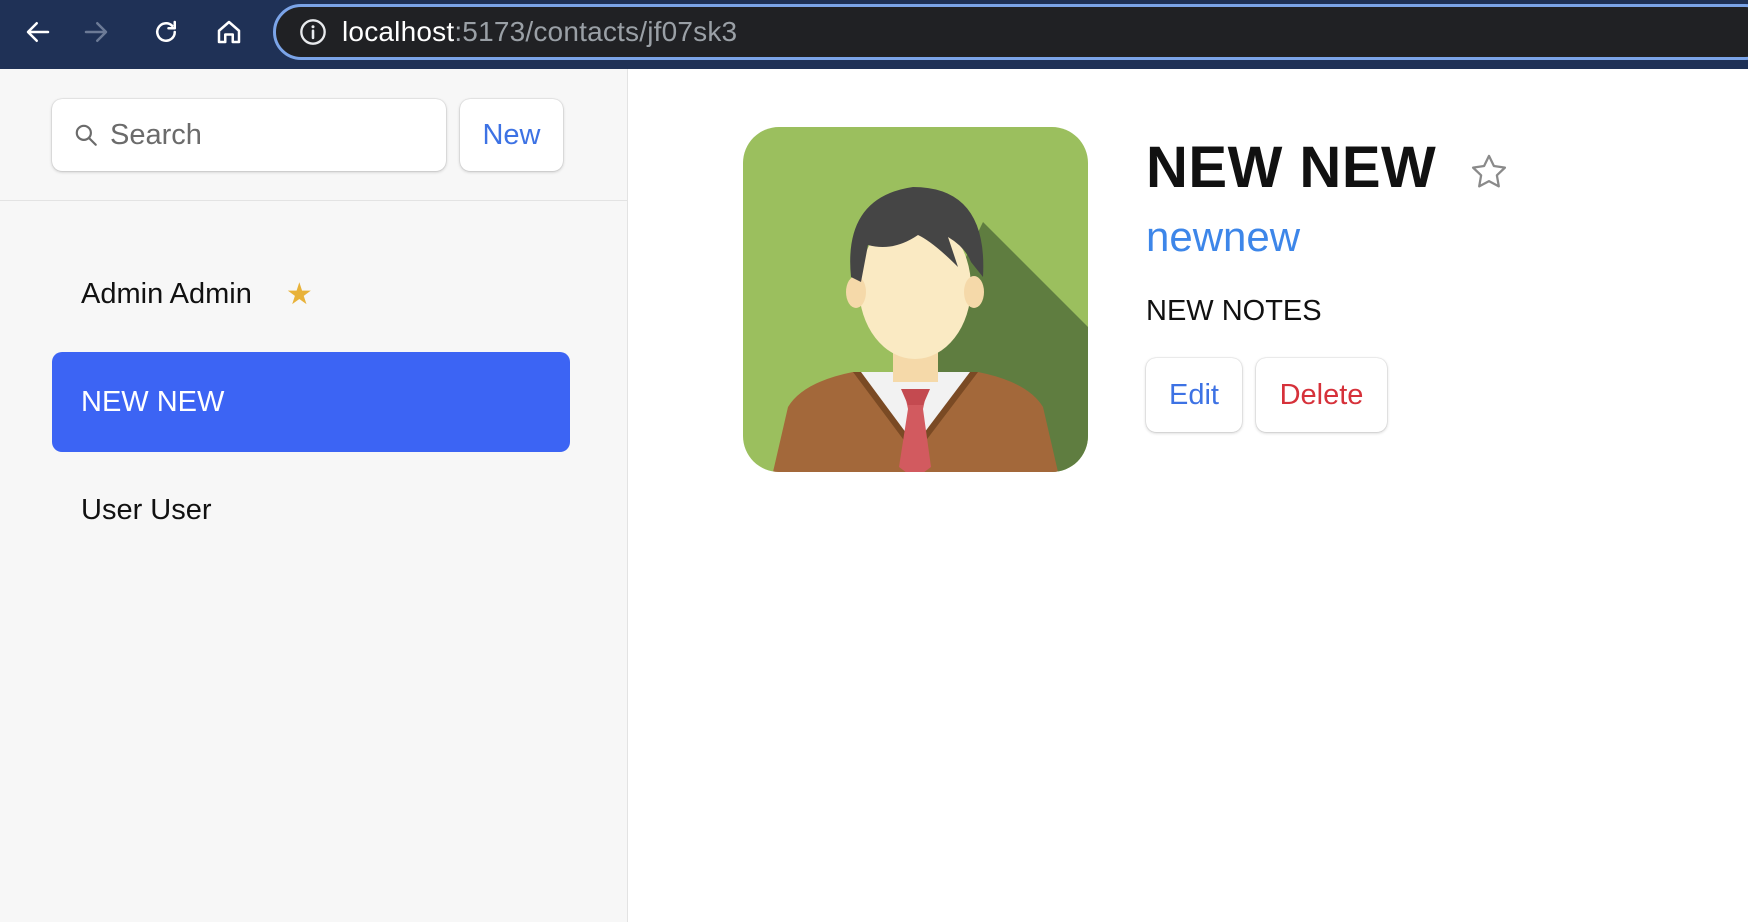 Image resolution: width=1748 pixels, height=922 pixels. I want to click on contact-item-new-new: NEW NEW, so click(311, 402).